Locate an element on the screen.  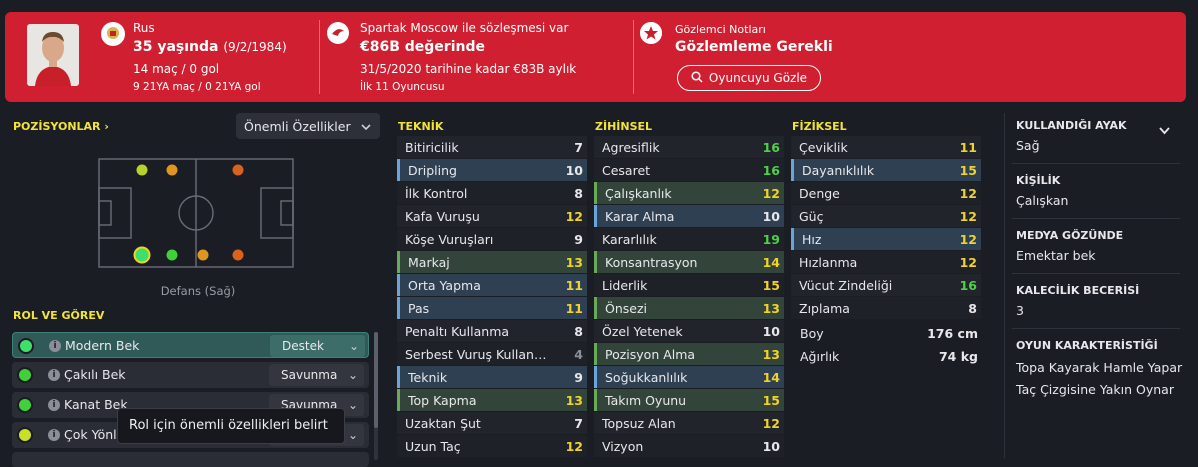
dropdown-value: Önemli Özellikler is located at coordinates (297, 126).